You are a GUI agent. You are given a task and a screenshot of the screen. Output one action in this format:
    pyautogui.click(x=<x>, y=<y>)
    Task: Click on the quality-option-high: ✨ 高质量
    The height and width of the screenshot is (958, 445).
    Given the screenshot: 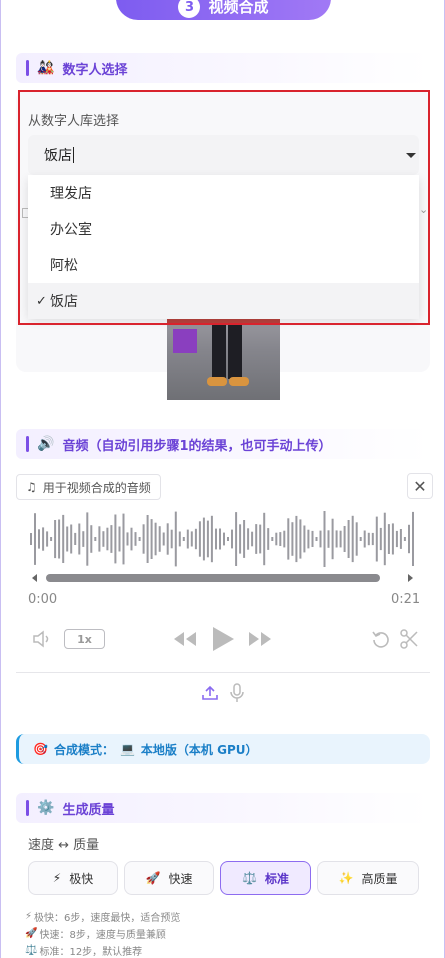 What is the action you would take?
    pyautogui.click(x=368, y=878)
    